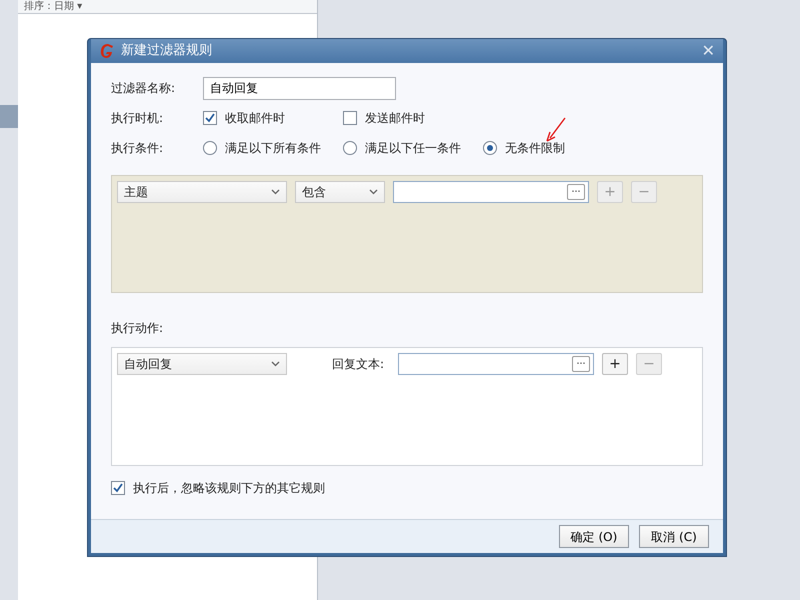 The height and width of the screenshot is (600, 800). What do you see at coordinates (107, 51) in the screenshot?
I see `app-logo-icon` at bounding box center [107, 51].